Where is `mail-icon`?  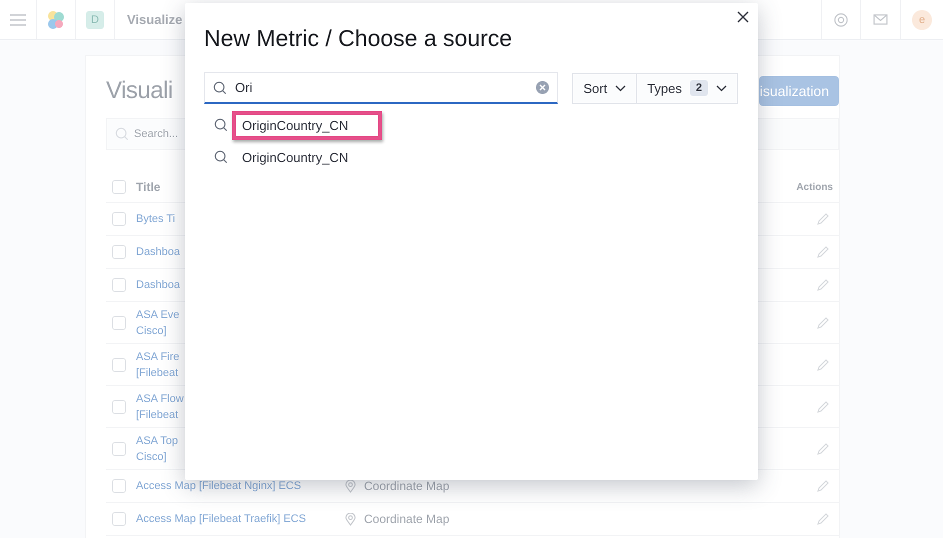 mail-icon is located at coordinates (880, 19).